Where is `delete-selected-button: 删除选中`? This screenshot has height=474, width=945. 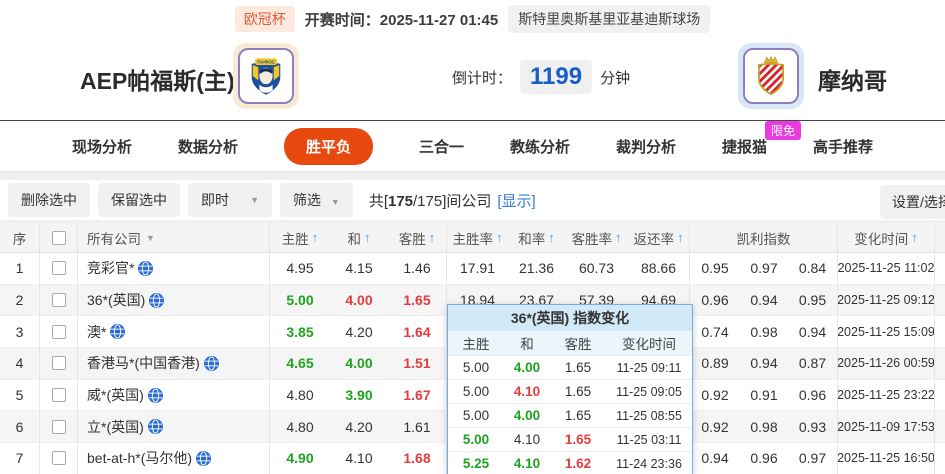
delete-selected-button: 删除选中 is located at coordinates (49, 200).